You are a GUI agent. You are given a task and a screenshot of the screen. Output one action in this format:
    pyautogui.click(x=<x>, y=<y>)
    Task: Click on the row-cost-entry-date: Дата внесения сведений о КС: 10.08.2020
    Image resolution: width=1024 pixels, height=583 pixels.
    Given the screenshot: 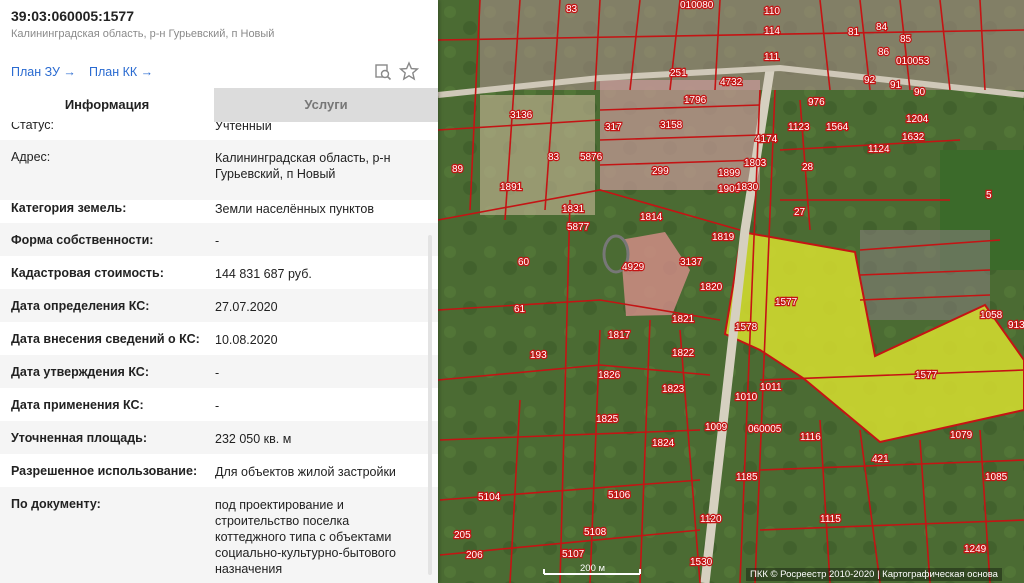 What is the action you would take?
    pyautogui.click(x=219, y=338)
    